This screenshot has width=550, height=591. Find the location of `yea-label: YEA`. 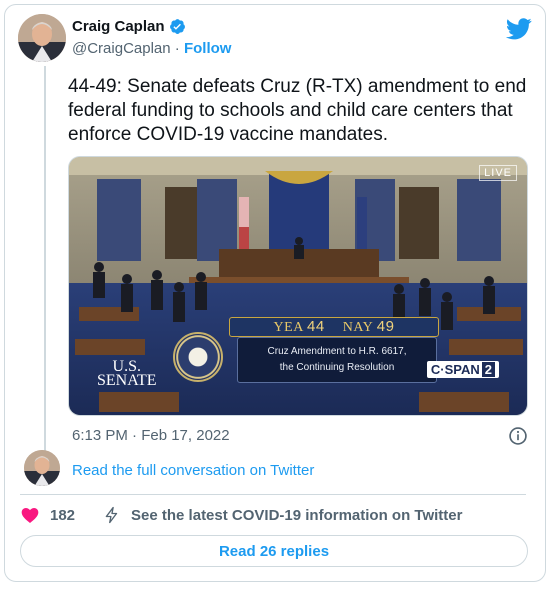

yea-label: YEA is located at coordinates (288, 327).